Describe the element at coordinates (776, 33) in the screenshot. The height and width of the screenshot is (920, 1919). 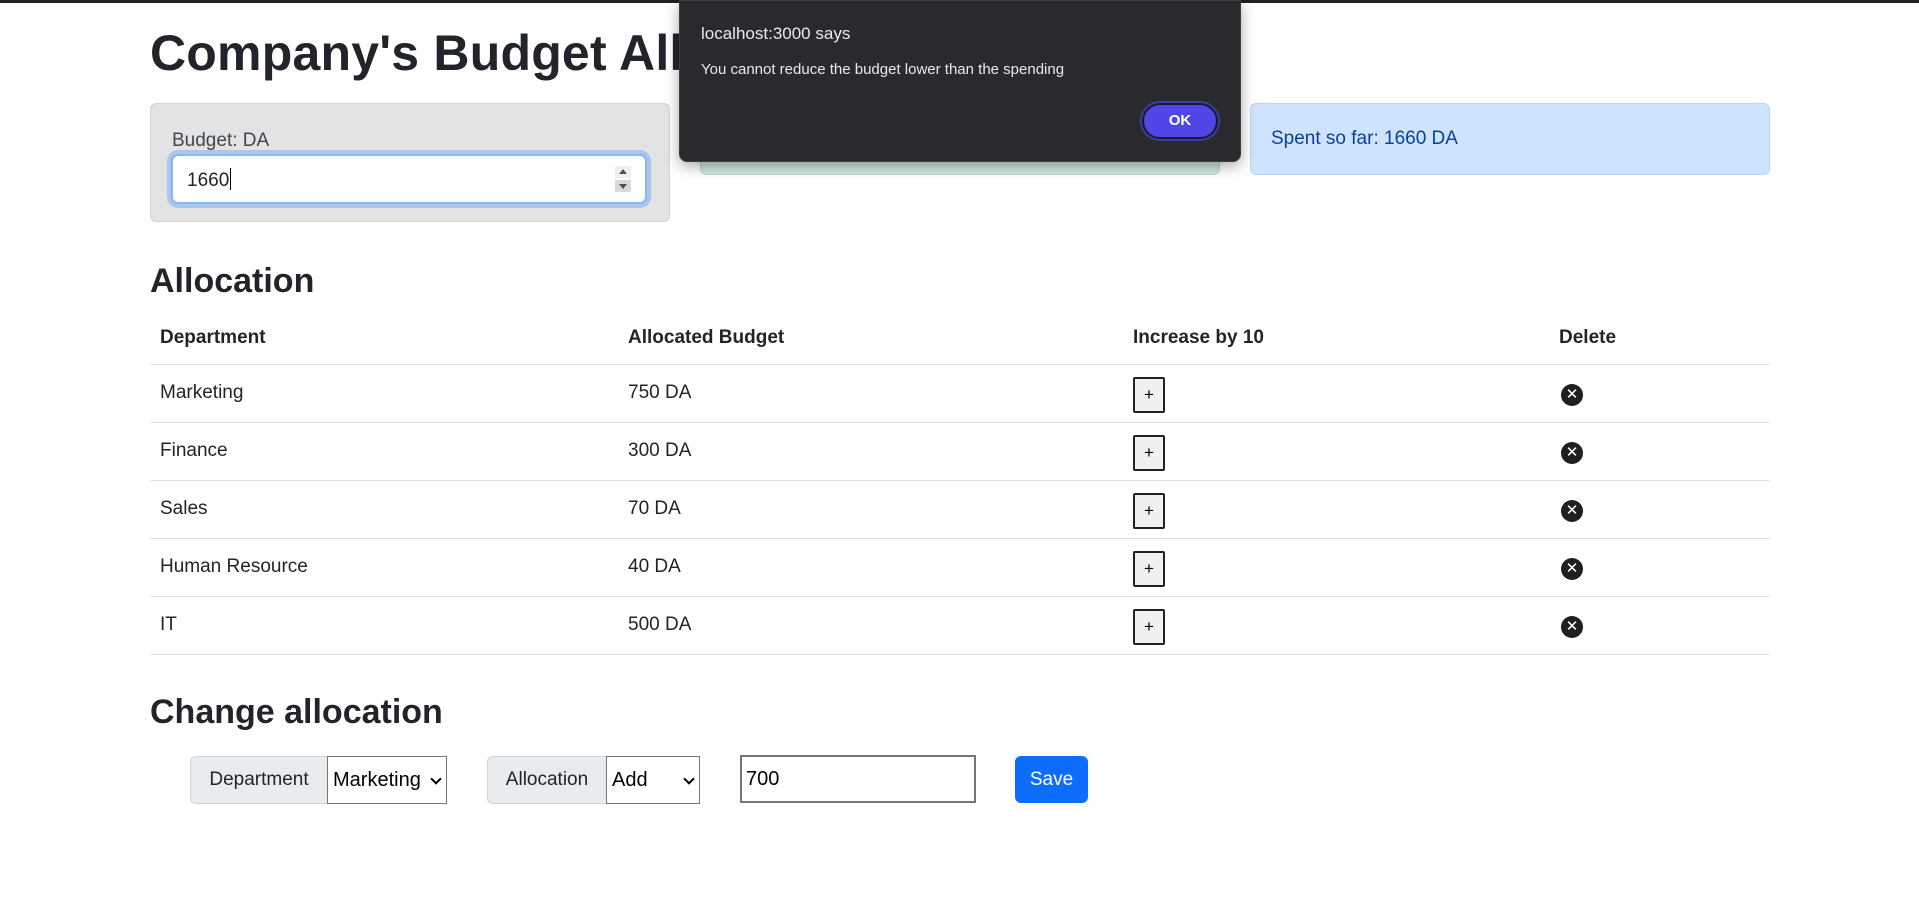
I see `alert-title: localhost:3000 says` at that location.